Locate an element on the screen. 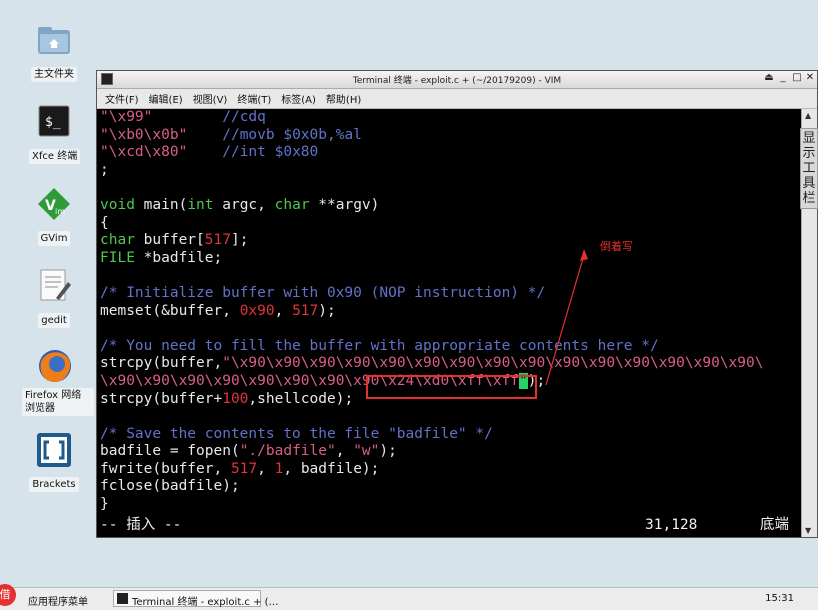 The height and width of the screenshot is (610, 818). terminal-icon: $_ is located at coordinates (54, 122).